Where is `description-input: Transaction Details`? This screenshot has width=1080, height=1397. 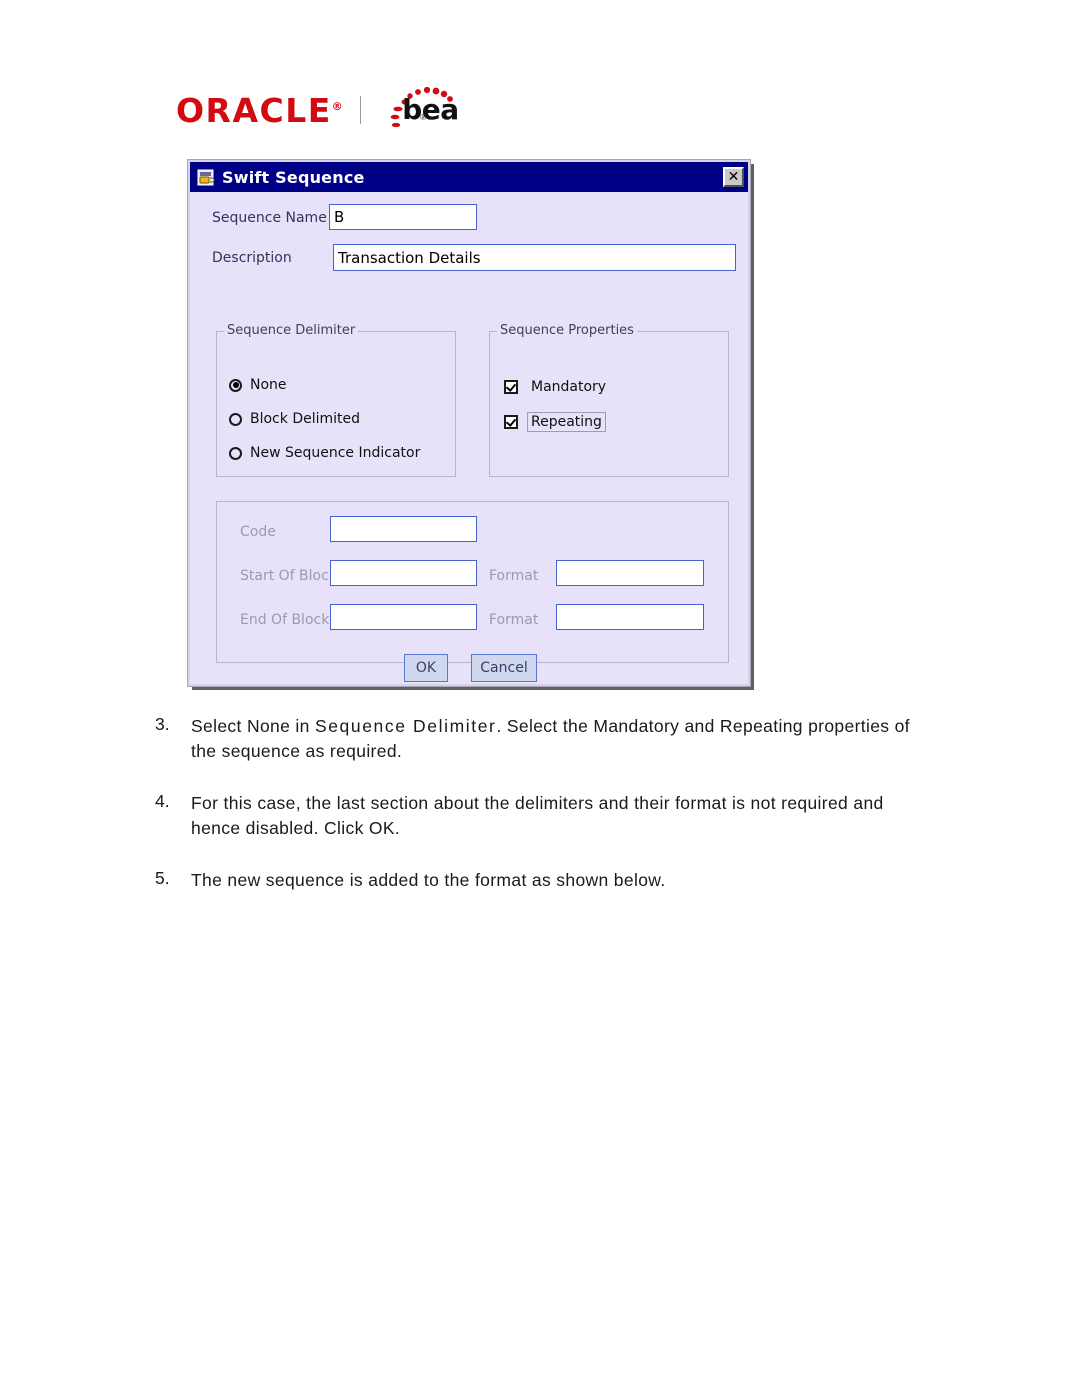 description-input: Transaction Details is located at coordinates (534, 257).